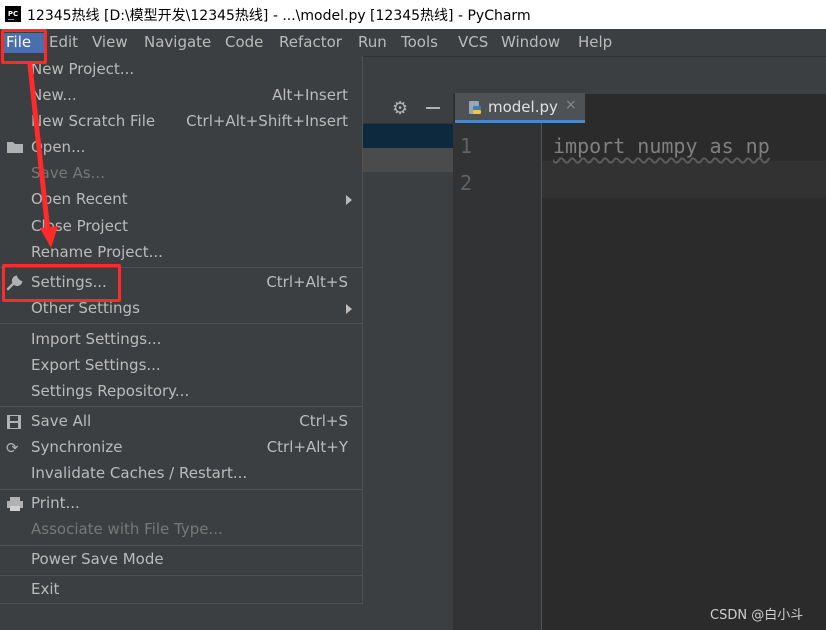 The height and width of the screenshot is (630, 826). Describe the element at coordinates (757, 615) in the screenshot. I see `watermark-text: CSDN @白小斗` at that location.